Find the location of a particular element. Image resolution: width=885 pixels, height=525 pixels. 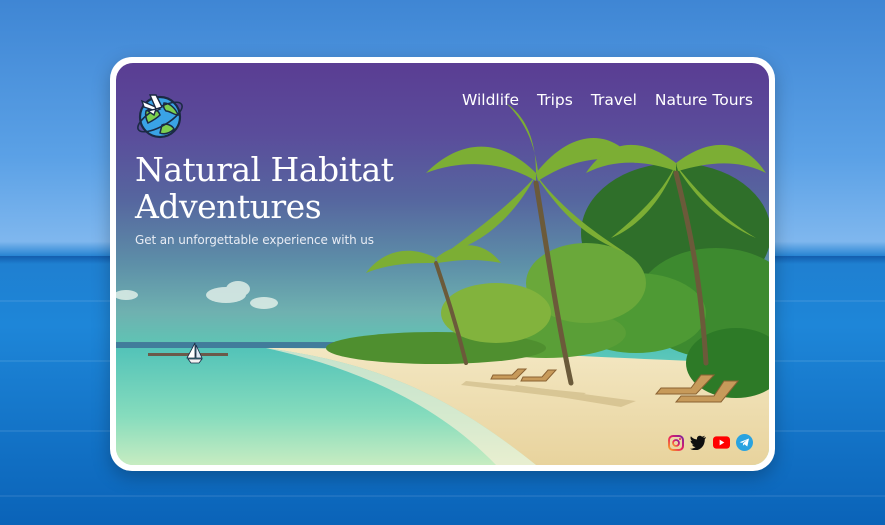

globe-with-airplane-icon is located at coordinates (160, 115).